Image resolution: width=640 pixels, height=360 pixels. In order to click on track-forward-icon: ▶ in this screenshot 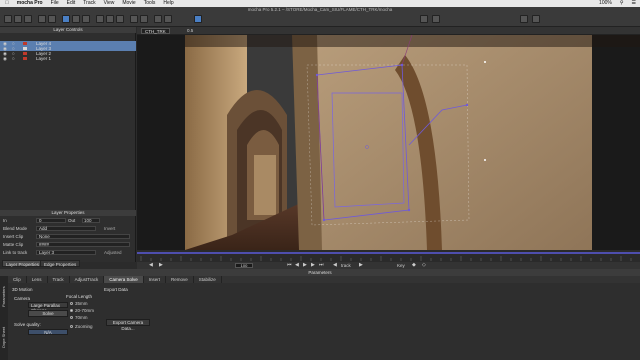, I will do `click(361, 265)`.